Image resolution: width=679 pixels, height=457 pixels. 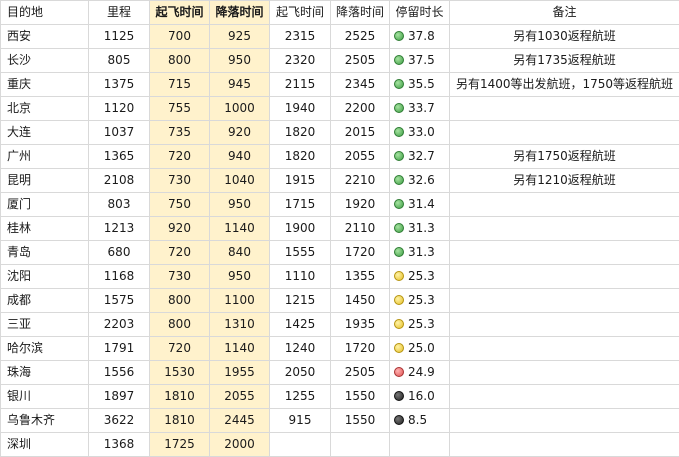 I want to click on cell-departure-outbound: 735, so click(x=179, y=132).